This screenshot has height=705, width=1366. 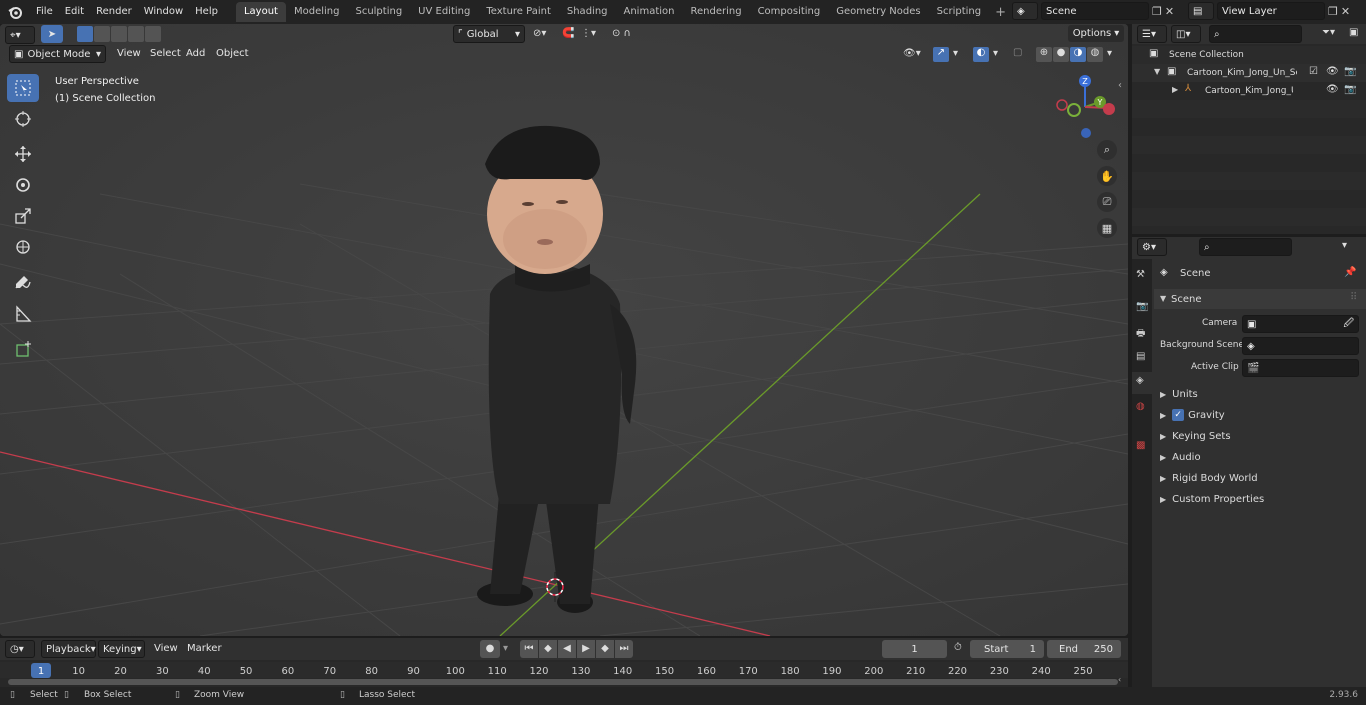 What do you see at coordinates (1157, 11) in the screenshot?
I see `new-scene-icon: ❐` at bounding box center [1157, 11].